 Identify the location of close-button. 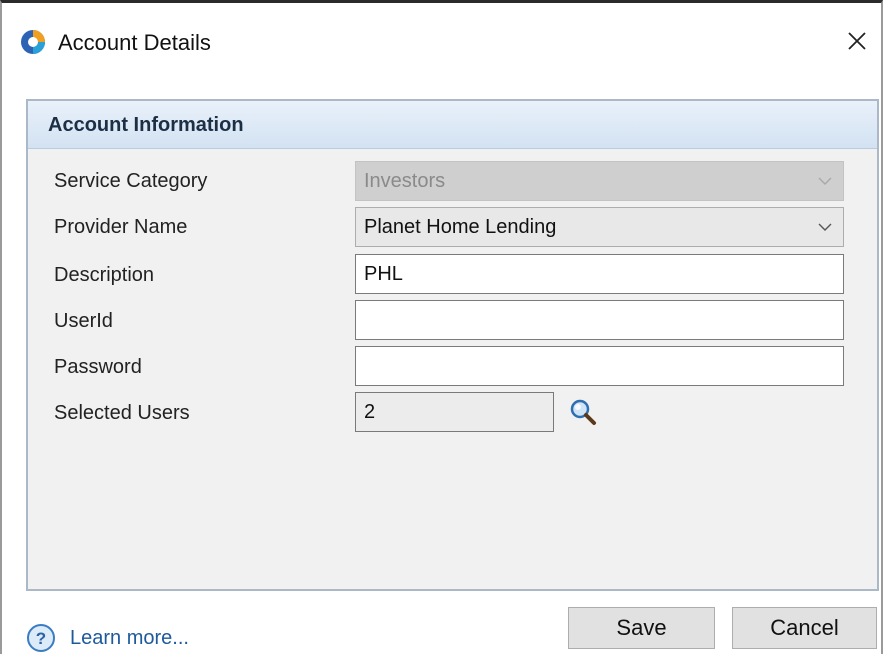
(857, 41).